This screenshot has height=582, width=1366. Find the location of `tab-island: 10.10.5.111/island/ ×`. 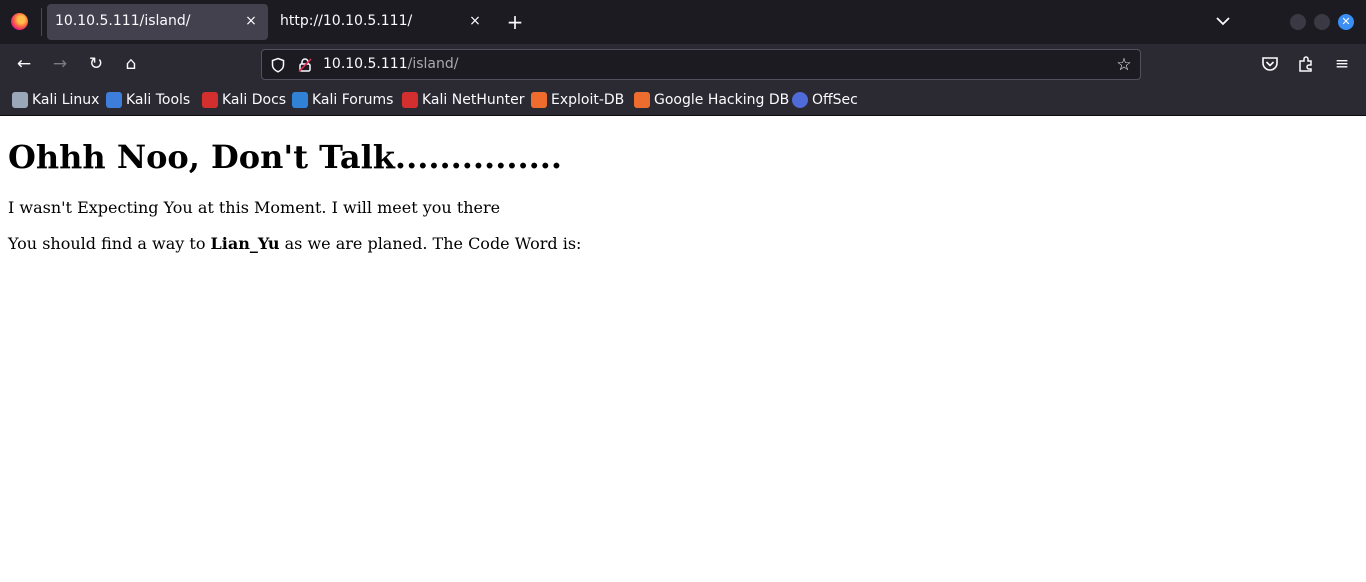

tab-island: 10.10.5.111/island/ × is located at coordinates (157, 22).